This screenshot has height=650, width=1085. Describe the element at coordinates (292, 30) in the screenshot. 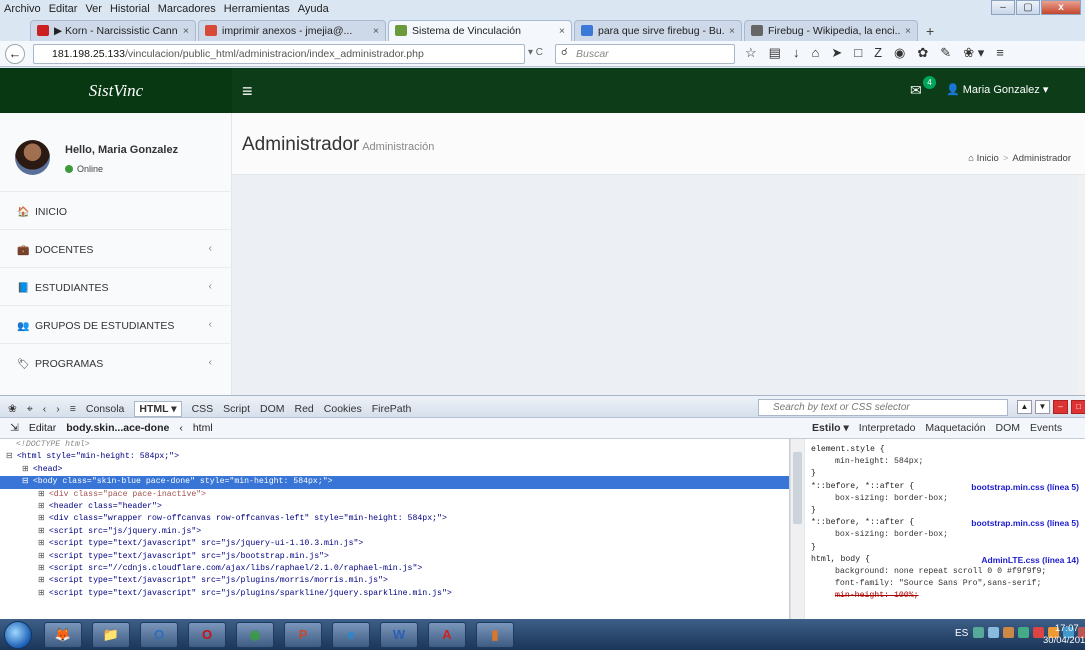

I see `tab-1: imprimir anexos - jmejia@... ×` at that location.